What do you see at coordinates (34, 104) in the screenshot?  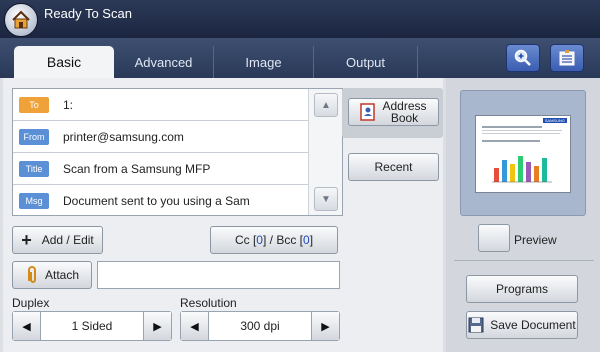 I see `field-tag-to: To` at bounding box center [34, 104].